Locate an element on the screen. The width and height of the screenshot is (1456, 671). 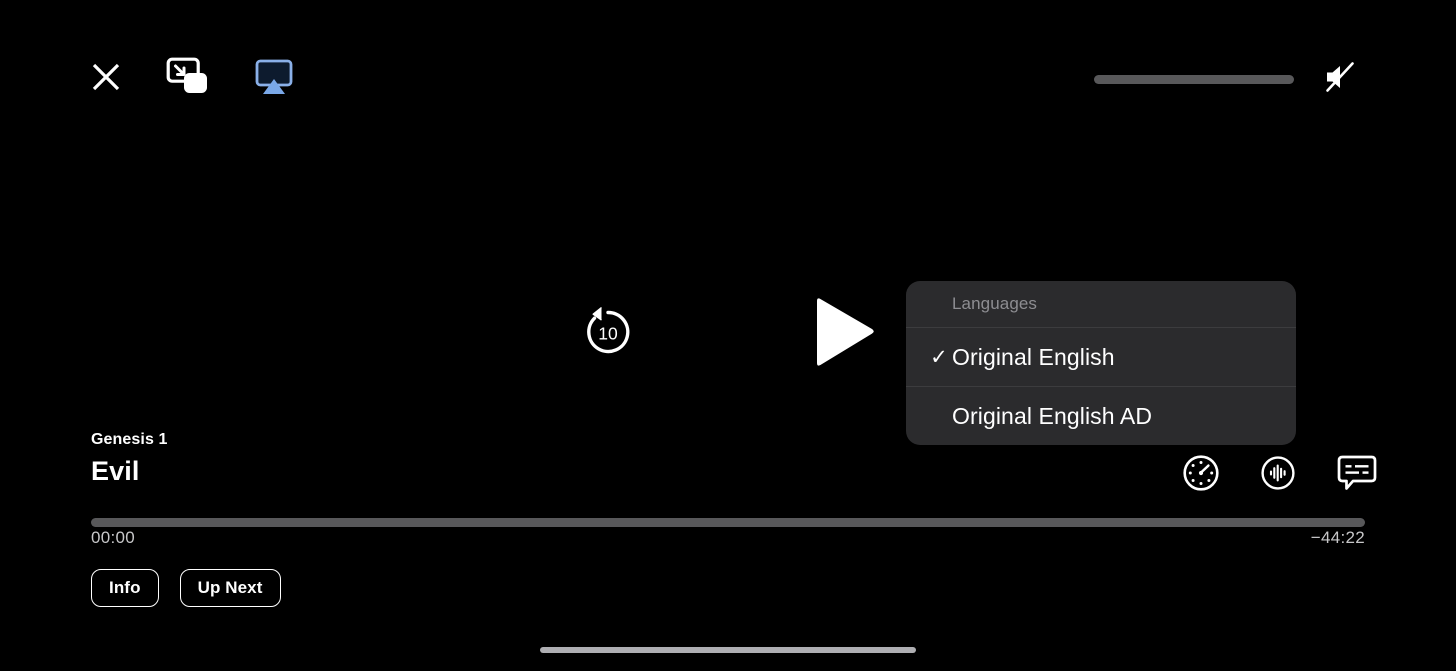
volume-slider-track is located at coordinates (1194, 79).